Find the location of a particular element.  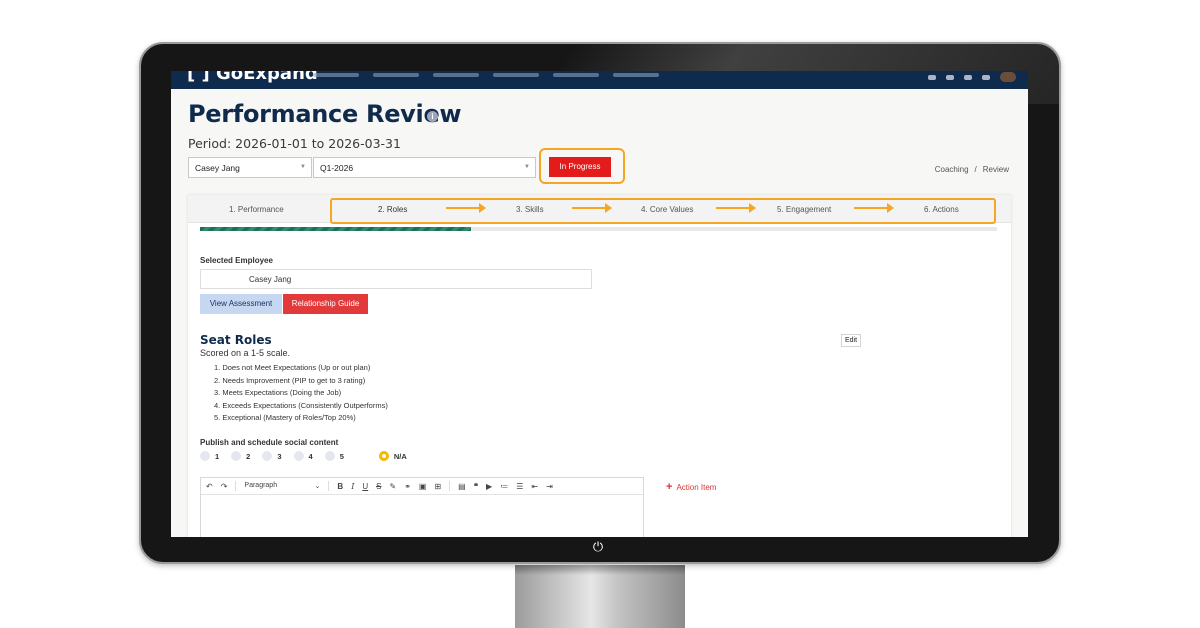

progress-fill is located at coordinates (335, 229).